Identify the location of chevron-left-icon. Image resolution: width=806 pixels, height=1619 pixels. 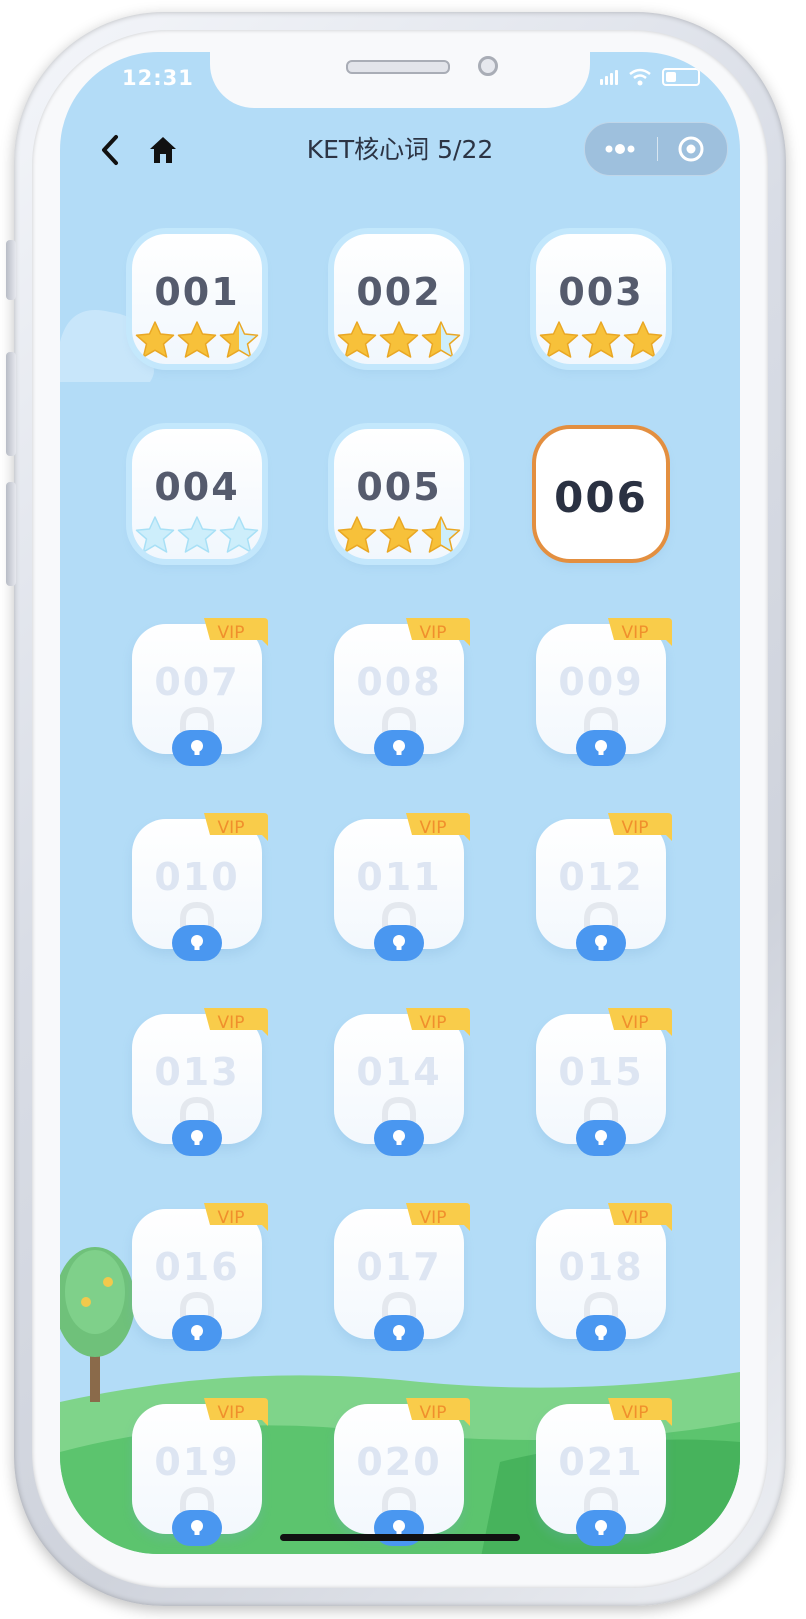
(110, 150).